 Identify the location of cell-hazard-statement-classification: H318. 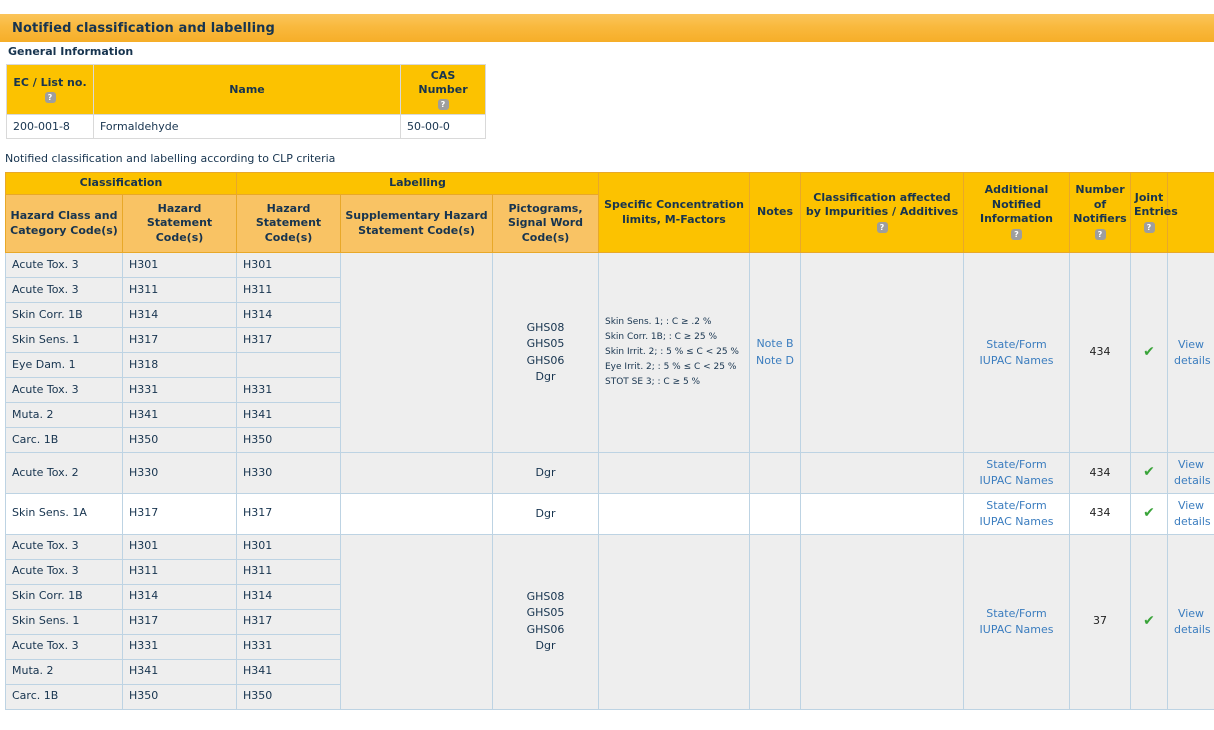
(179, 365).